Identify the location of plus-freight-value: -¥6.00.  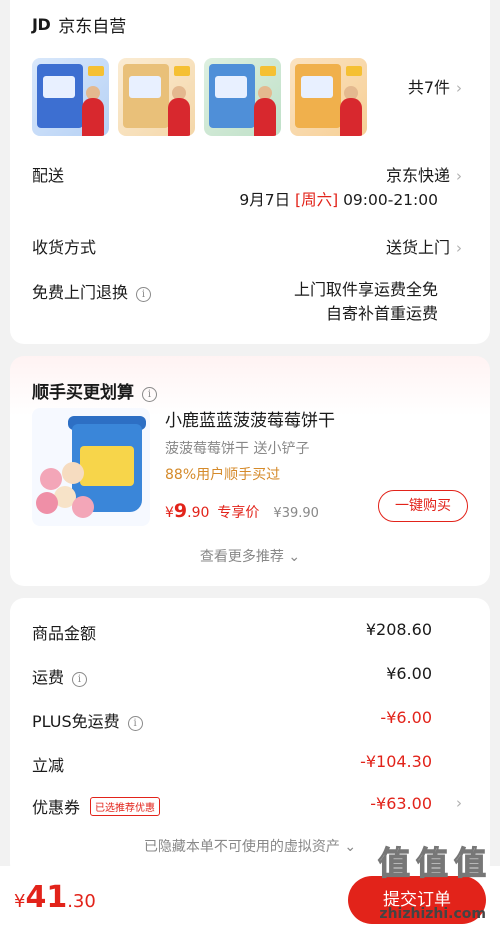
(406, 717).